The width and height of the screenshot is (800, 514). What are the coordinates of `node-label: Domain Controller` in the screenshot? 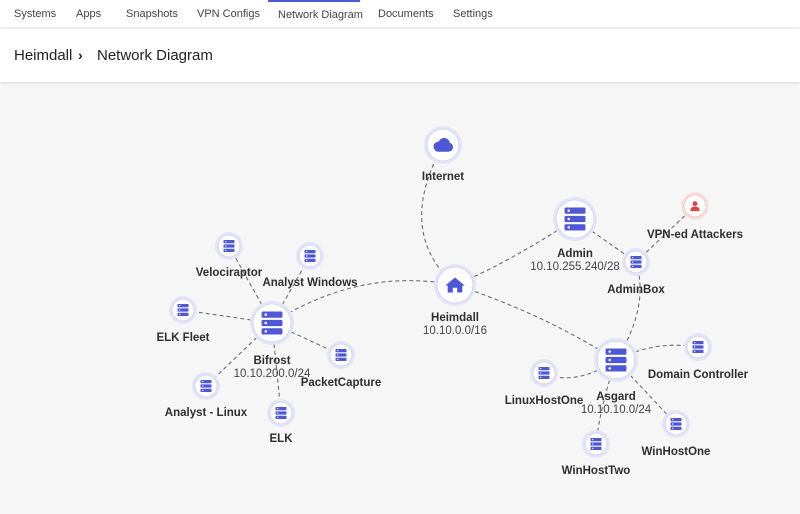 It's located at (698, 375).